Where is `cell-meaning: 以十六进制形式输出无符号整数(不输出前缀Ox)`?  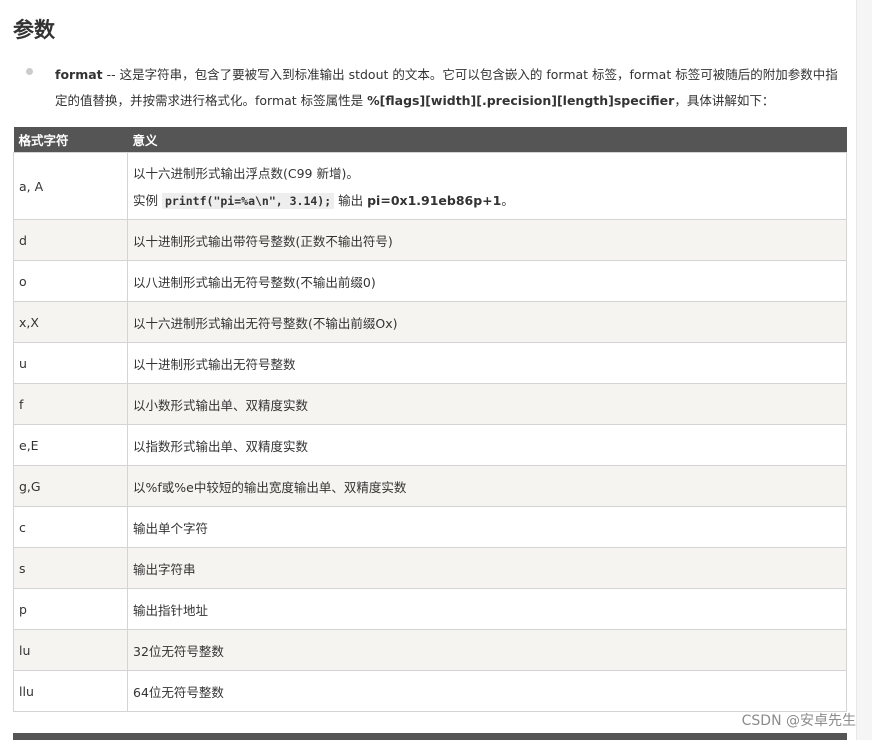
cell-meaning: 以十六进制形式输出无符号整数(不输出前缀Ox) is located at coordinates (487, 322).